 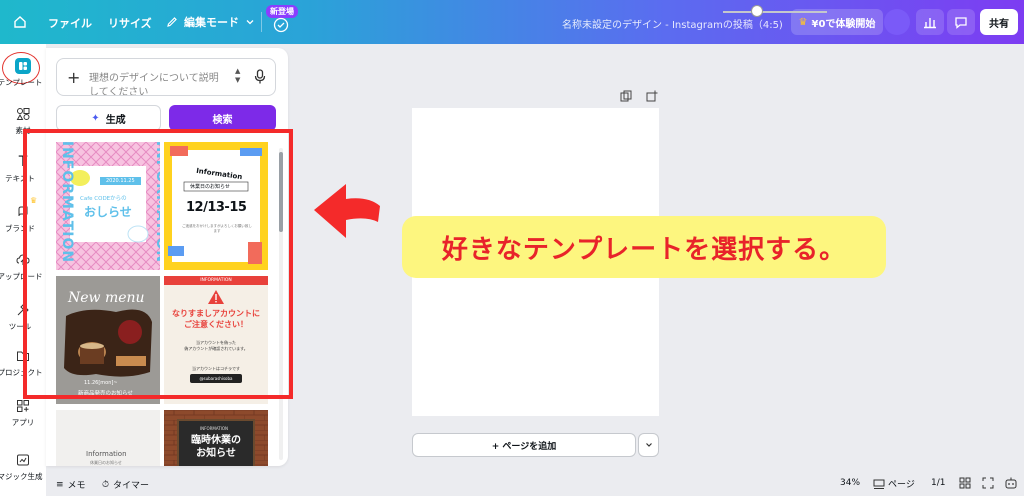 What do you see at coordinates (1011, 483) in the screenshot?
I see `assistant-icon` at bounding box center [1011, 483].